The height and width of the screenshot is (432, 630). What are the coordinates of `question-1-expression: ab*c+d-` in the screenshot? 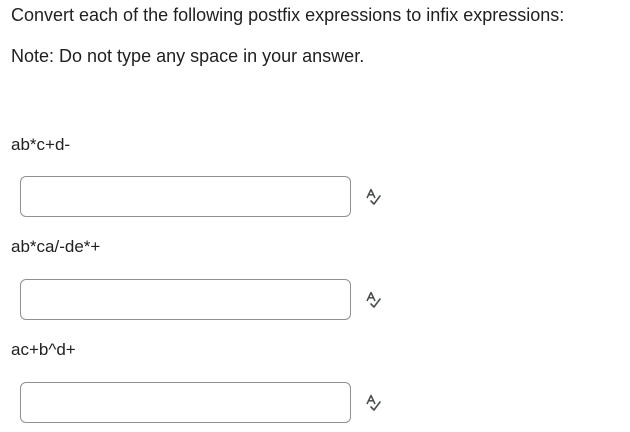 It's located at (41, 144).